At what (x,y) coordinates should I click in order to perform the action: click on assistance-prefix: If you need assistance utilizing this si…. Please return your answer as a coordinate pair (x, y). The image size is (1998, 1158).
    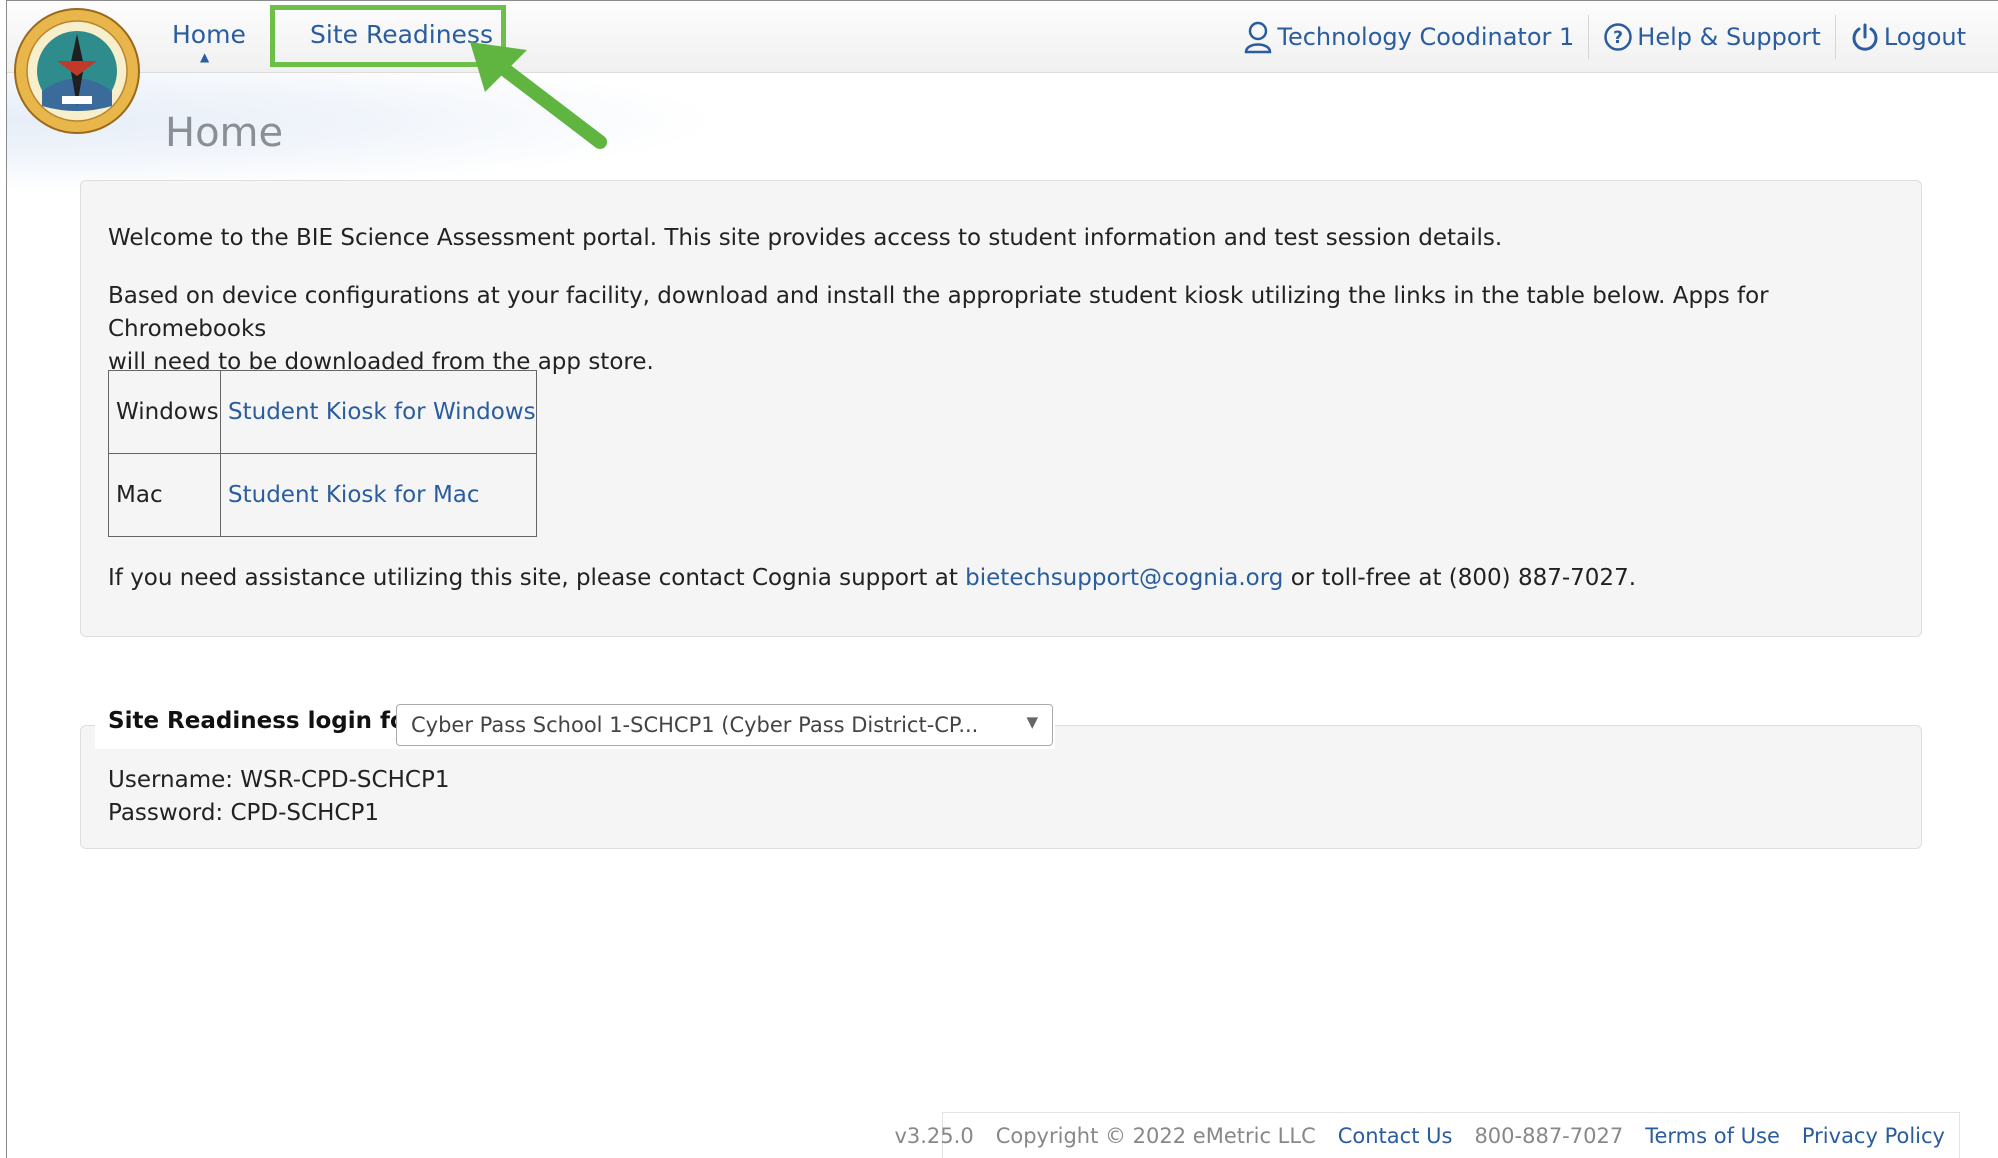
    Looking at the image, I should click on (537, 578).